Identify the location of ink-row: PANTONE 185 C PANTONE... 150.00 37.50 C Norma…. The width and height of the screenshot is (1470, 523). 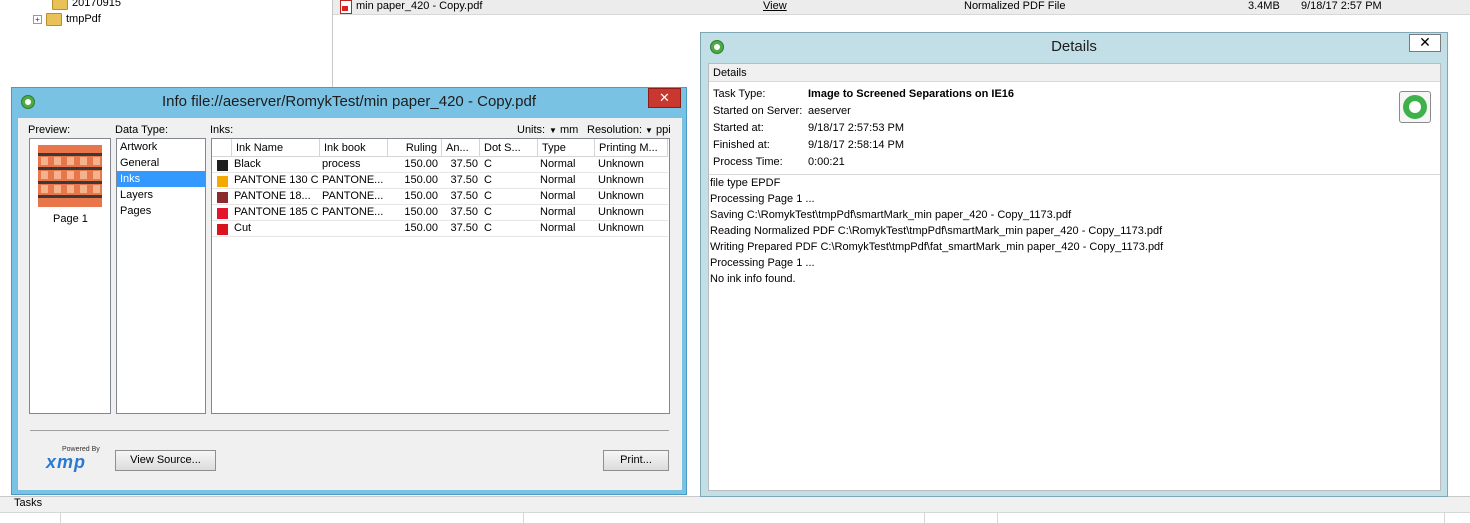
(440, 213).